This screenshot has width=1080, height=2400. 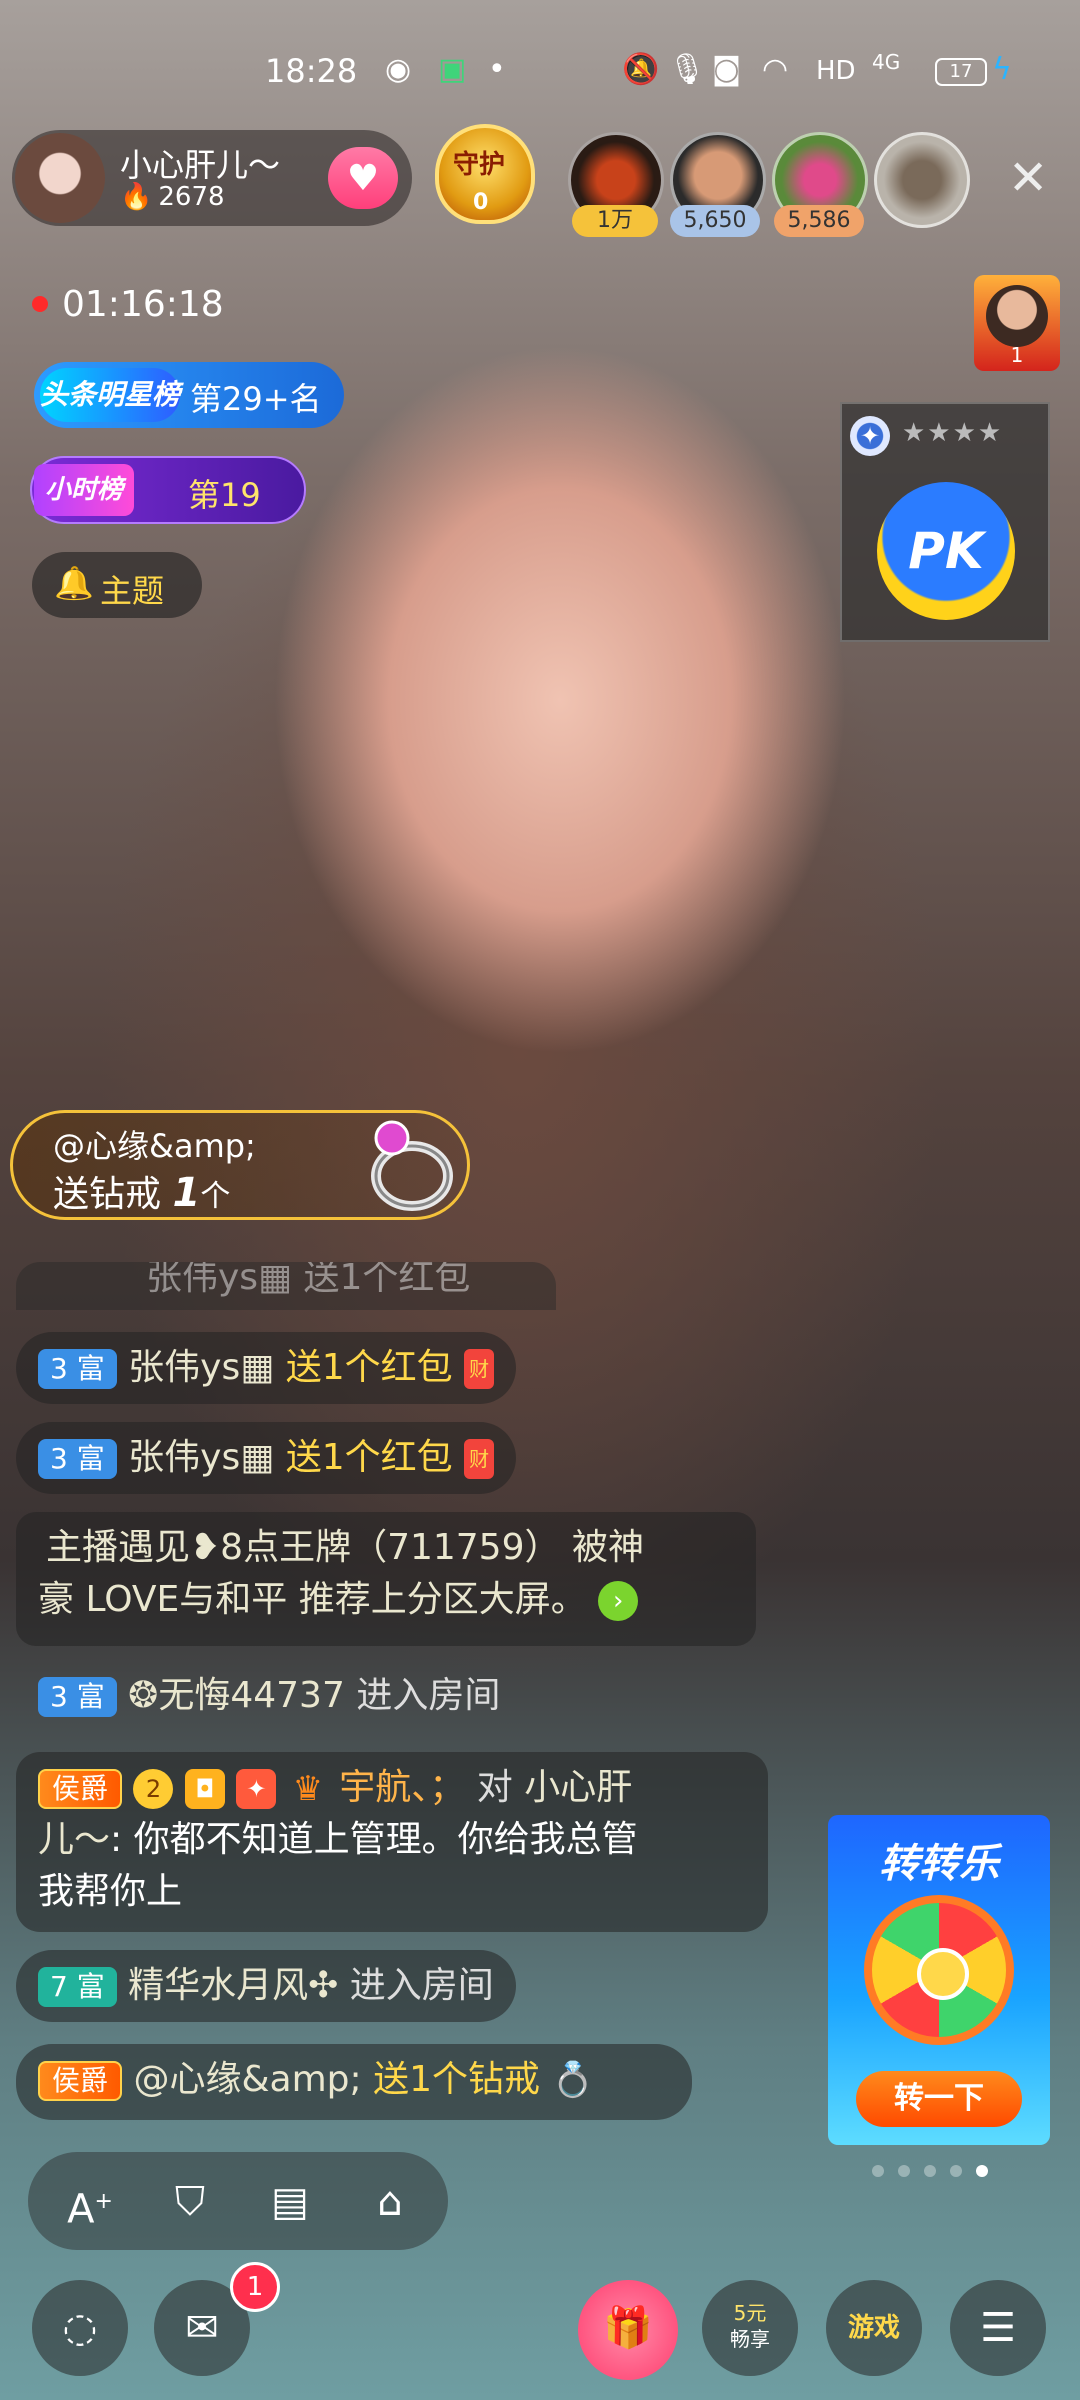 What do you see at coordinates (715, 221) in the screenshot?
I see `top-fan-badge-2: 5,650` at bounding box center [715, 221].